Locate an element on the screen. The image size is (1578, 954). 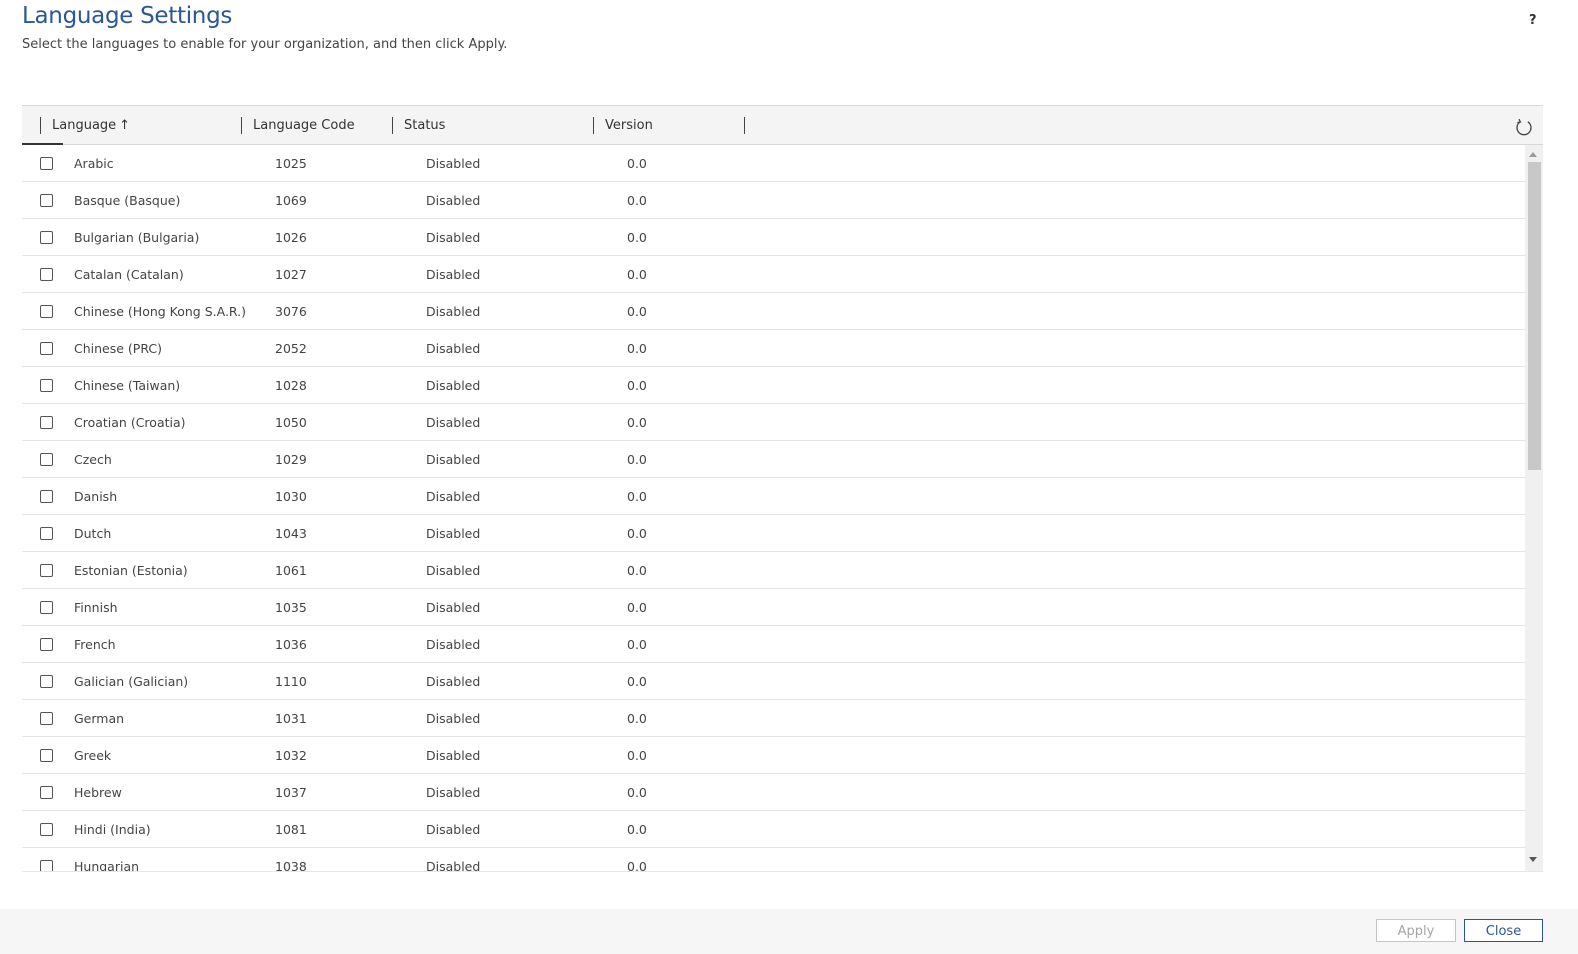
language-cell: Croatian (Croatia) is located at coordinates (130, 422).